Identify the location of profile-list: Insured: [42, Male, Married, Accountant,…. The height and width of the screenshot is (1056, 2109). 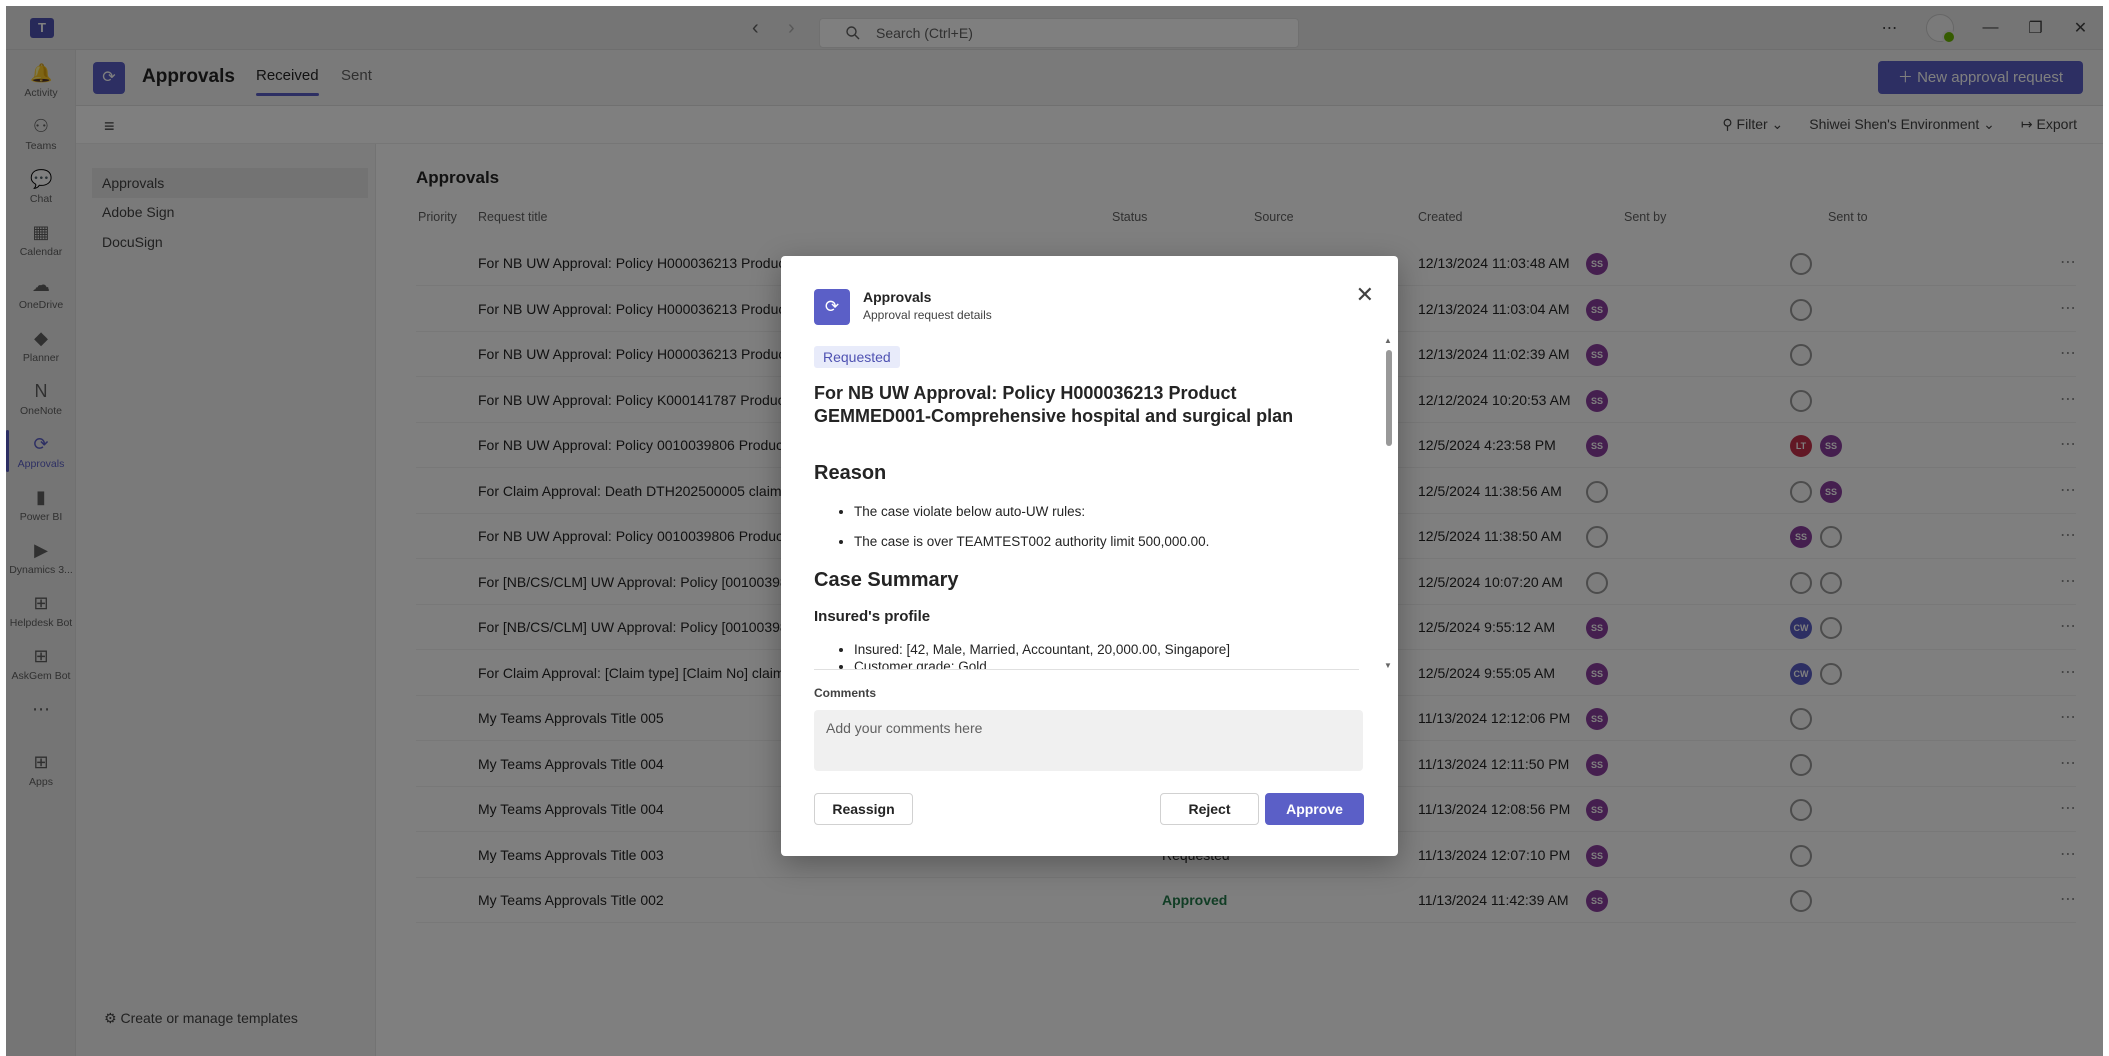
(1086, 655).